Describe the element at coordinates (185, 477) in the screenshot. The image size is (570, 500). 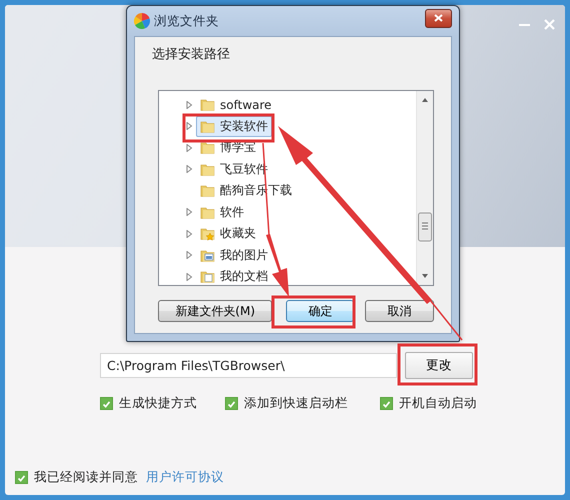
I see `license-link: 用户许可协议` at that location.